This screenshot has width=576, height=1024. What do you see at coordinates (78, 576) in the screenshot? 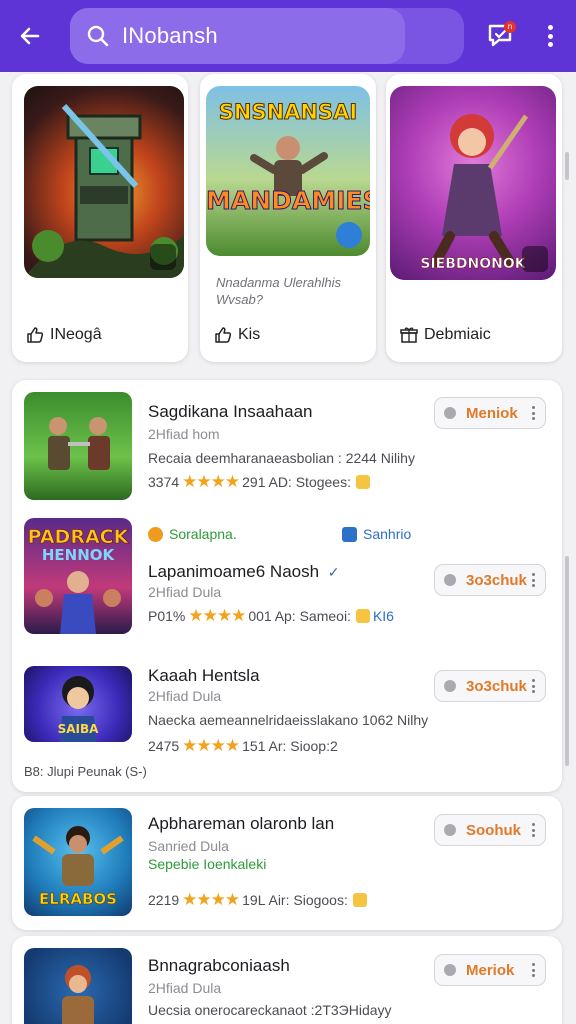
I see `app-thumbnail: PADRACK HENNOK` at bounding box center [78, 576].